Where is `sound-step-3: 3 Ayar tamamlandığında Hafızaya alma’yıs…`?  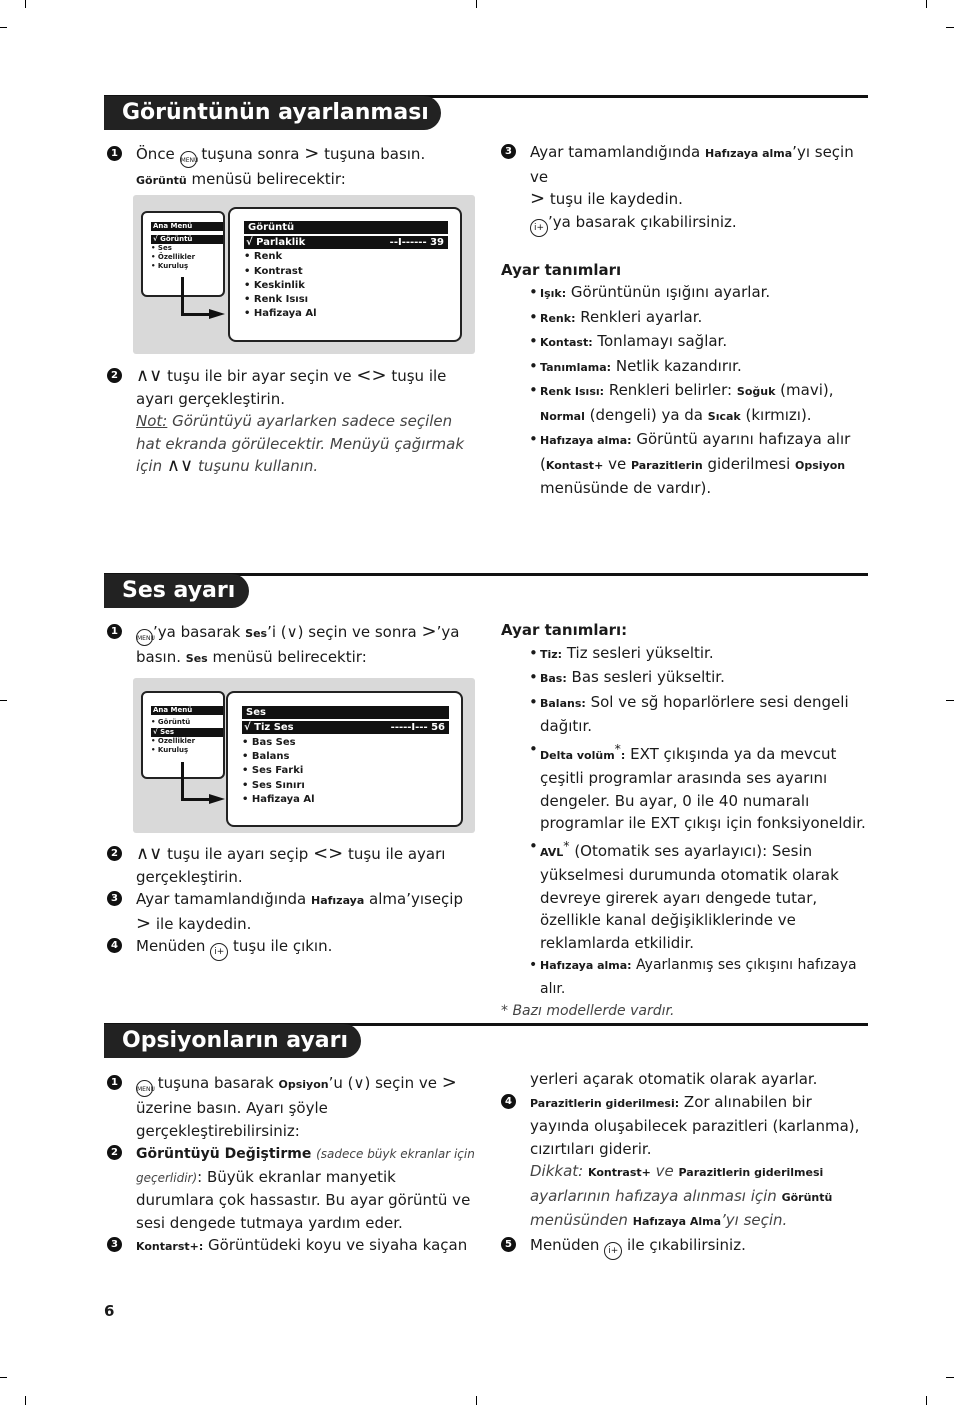
sound-step-3: 3 Ayar tamamlandığında Hafızaya alma’yıs… is located at coordinates (292, 911).